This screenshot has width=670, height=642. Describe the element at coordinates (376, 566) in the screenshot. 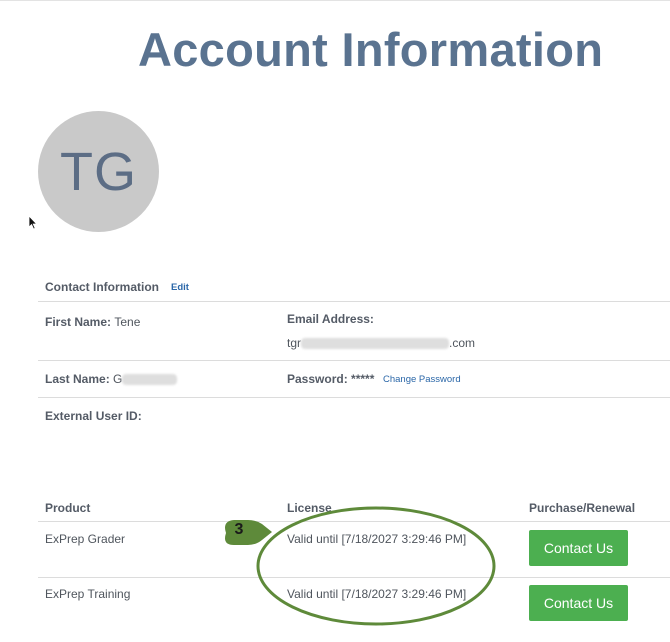

I see `annotation-ellipse` at that location.